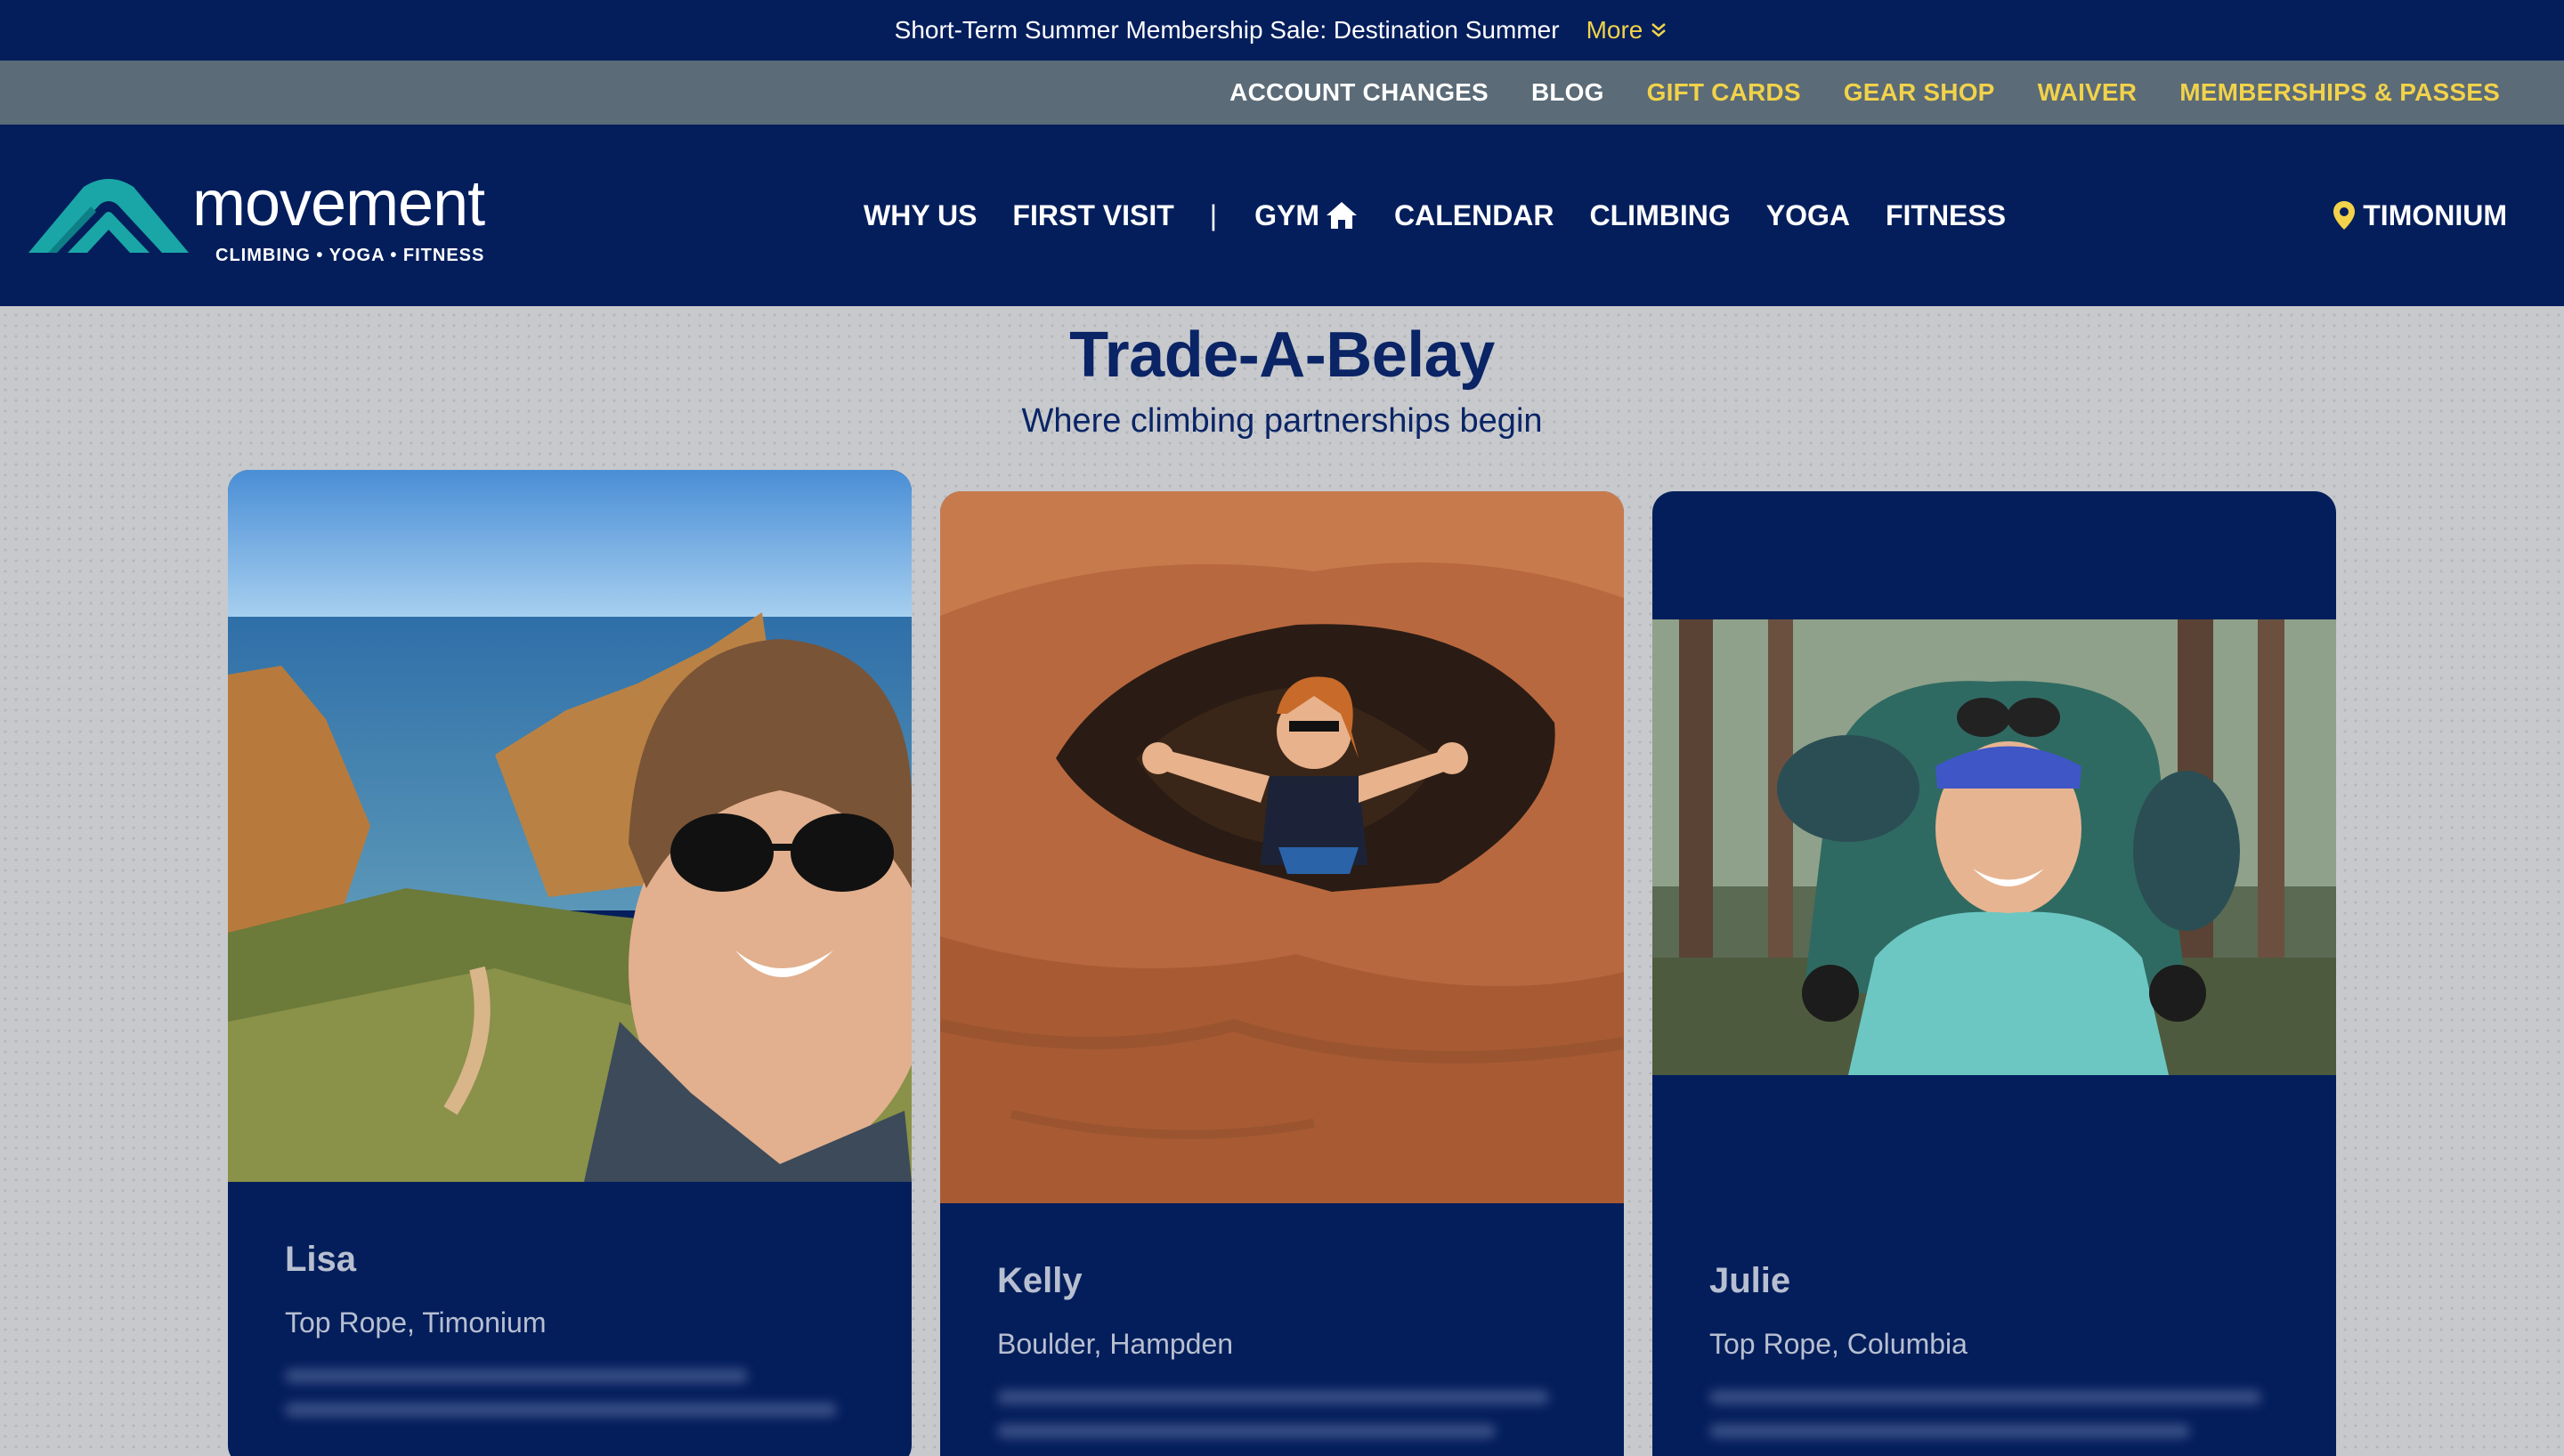 This screenshot has height=1456, width=2564. Describe the element at coordinates (1660, 215) in the screenshot. I see `nav-climbing: CLIMBING` at that location.